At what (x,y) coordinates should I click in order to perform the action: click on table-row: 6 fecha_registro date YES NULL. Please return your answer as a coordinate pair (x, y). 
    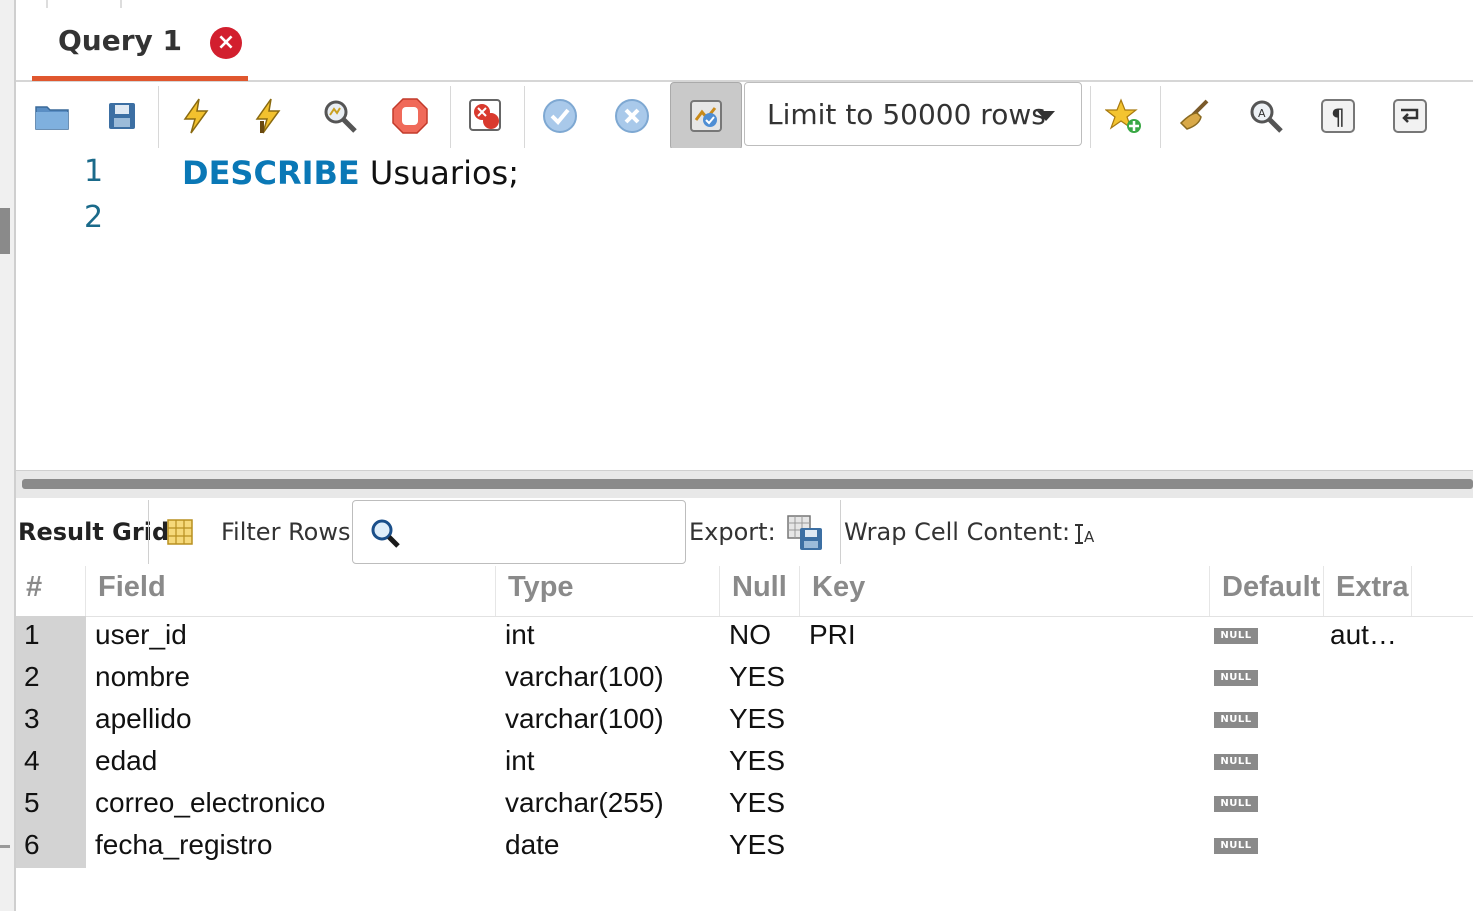
    Looking at the image, I should click on (744, 847).